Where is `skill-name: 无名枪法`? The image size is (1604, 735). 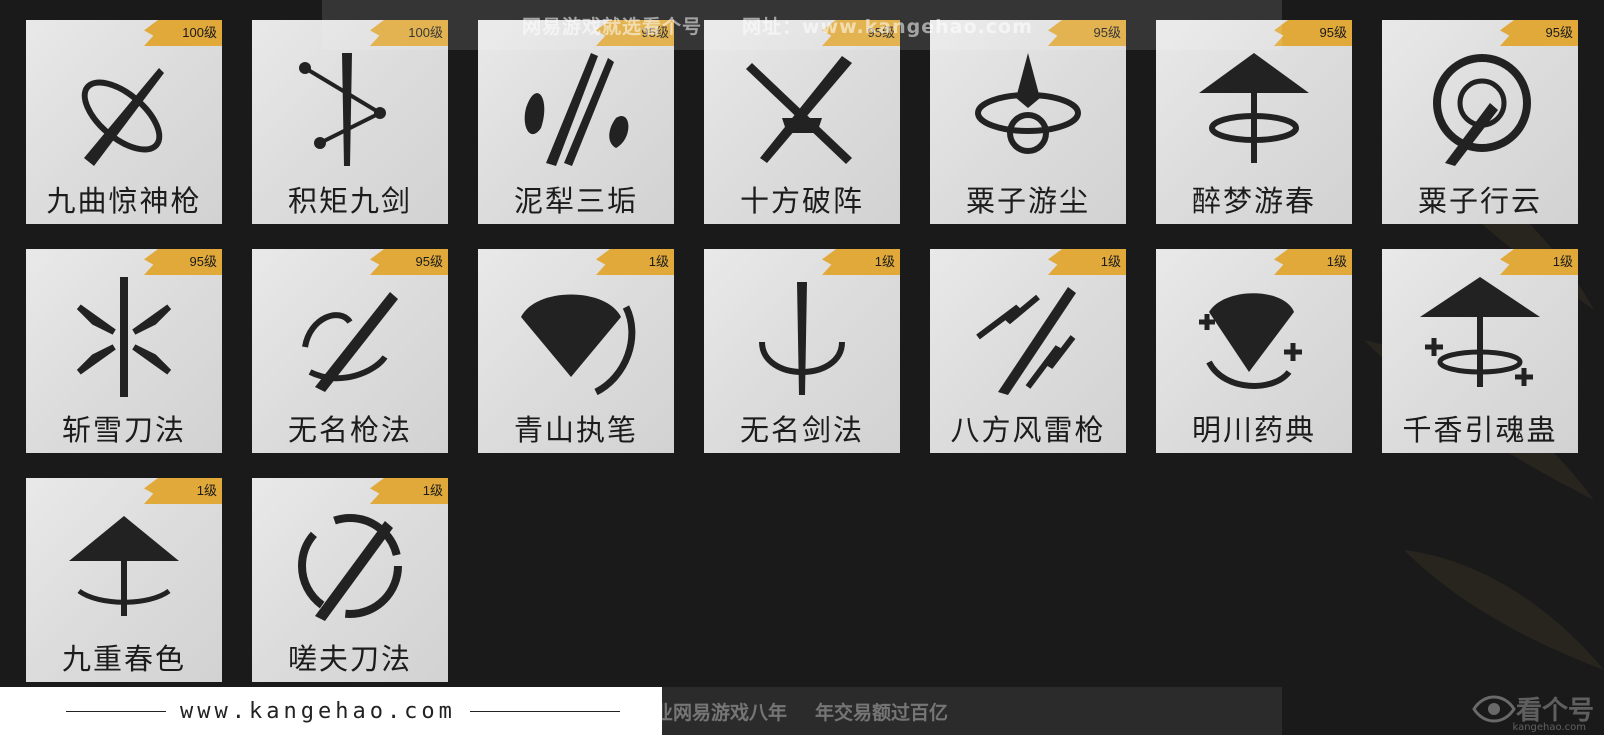
skill-name: 无名枪法 is located at coordinates (349, 430).